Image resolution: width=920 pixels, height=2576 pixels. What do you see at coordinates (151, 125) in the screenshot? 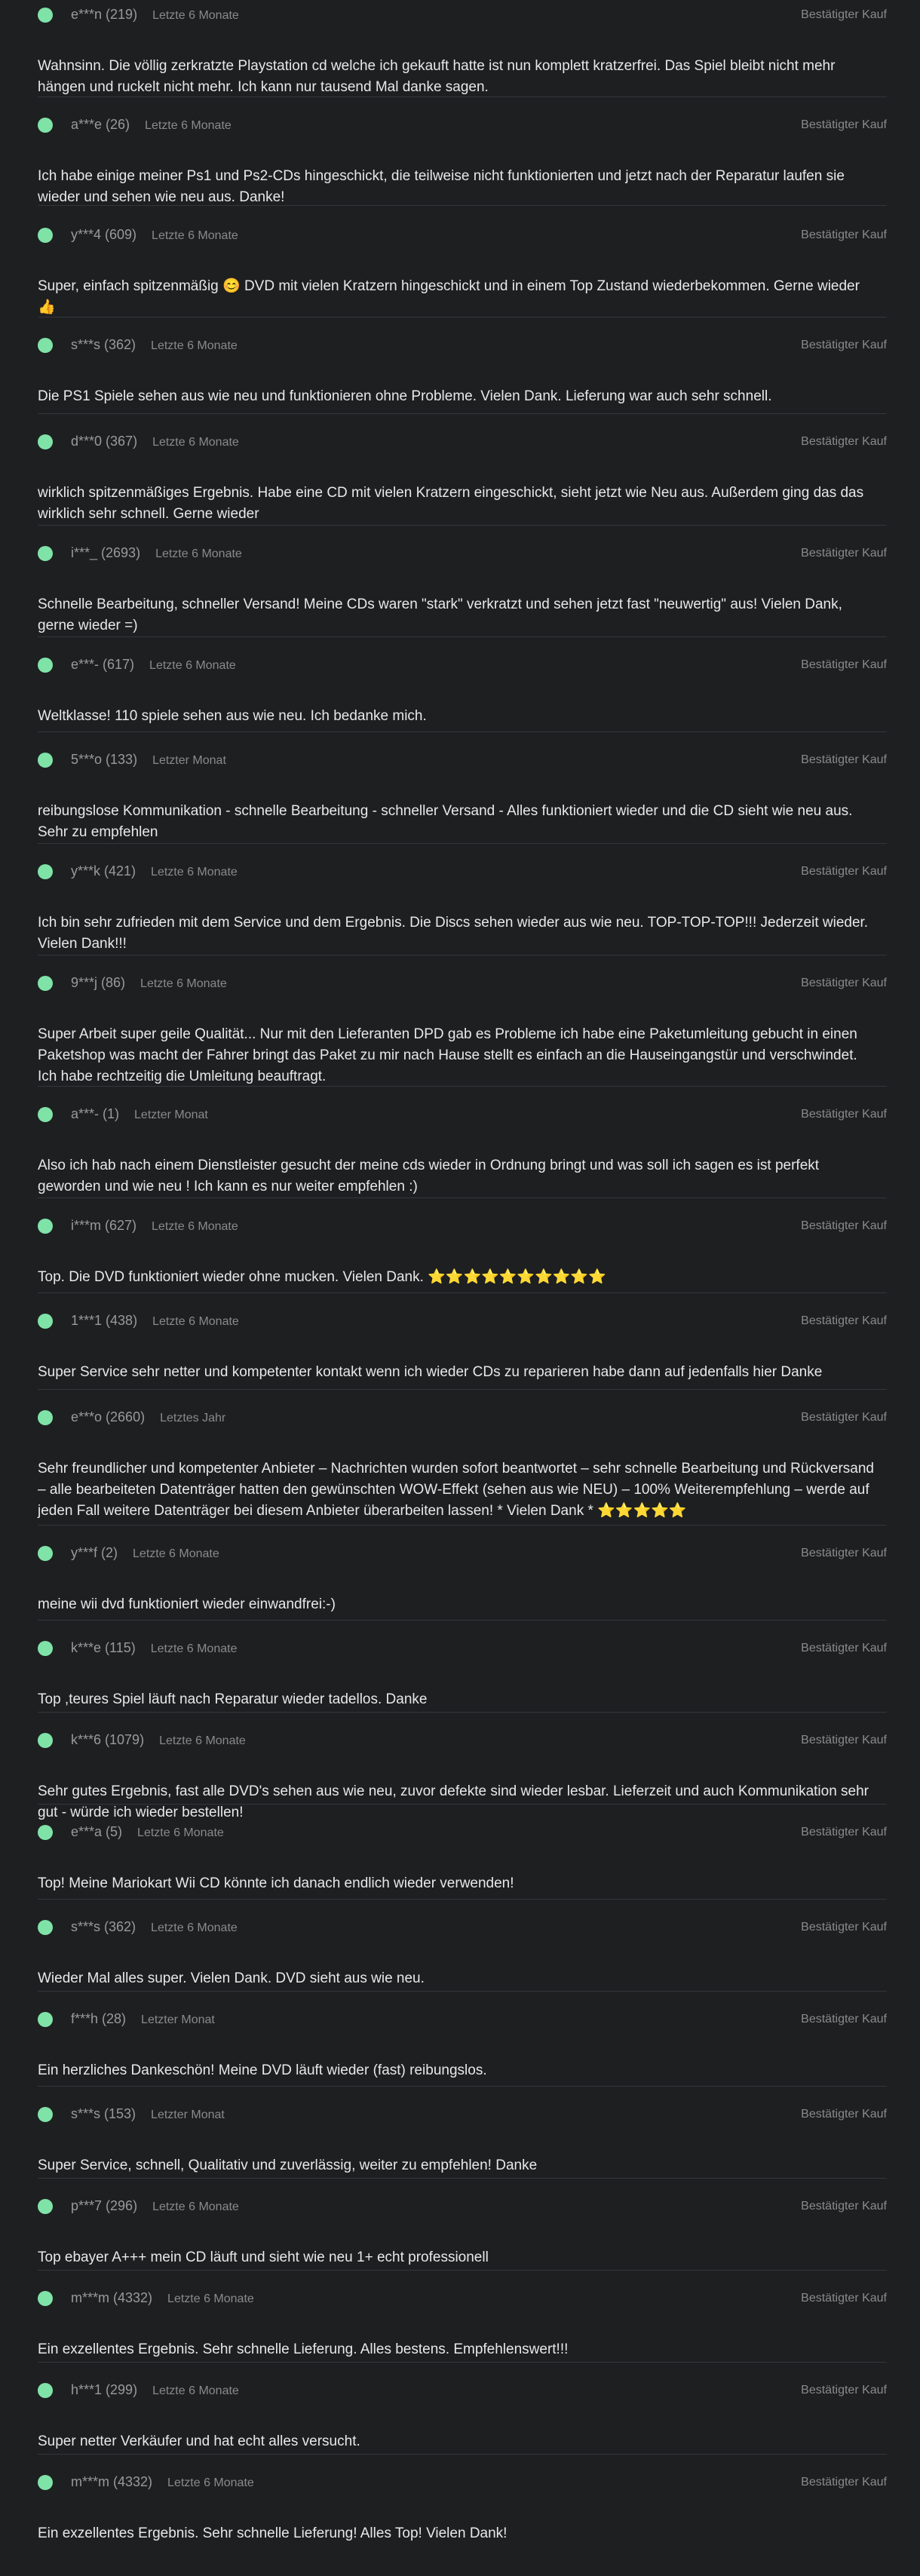
I see `reviewer-name: a***e (26) Letzte 6 Monate` at bounding box center [151, 125].